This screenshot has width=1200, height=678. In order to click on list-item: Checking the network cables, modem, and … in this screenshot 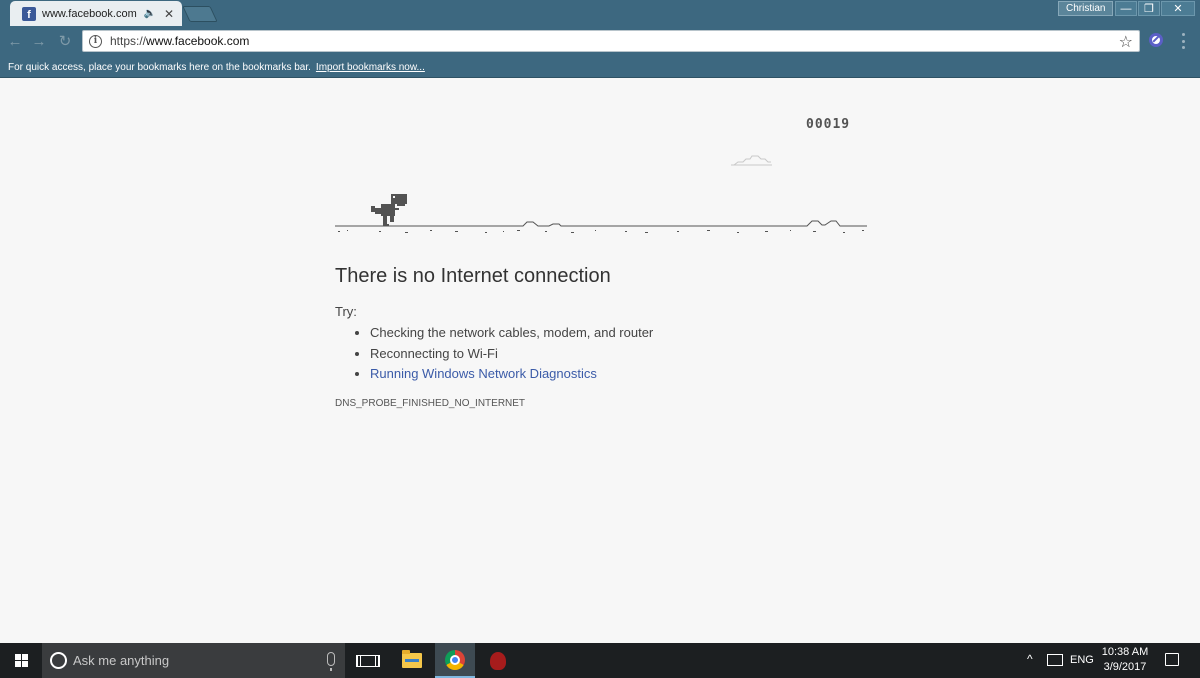, I will do `click(511, 333)`.